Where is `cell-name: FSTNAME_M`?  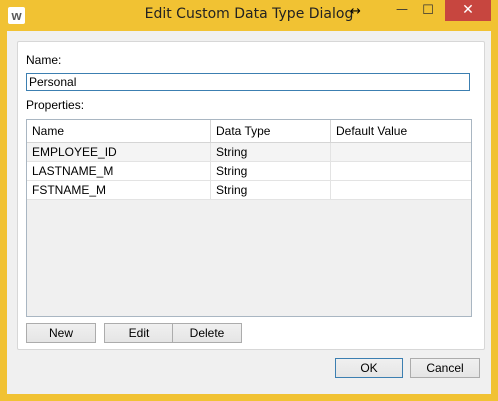
cell-name: FSTNAME_M is located at coordinates (119, 190).